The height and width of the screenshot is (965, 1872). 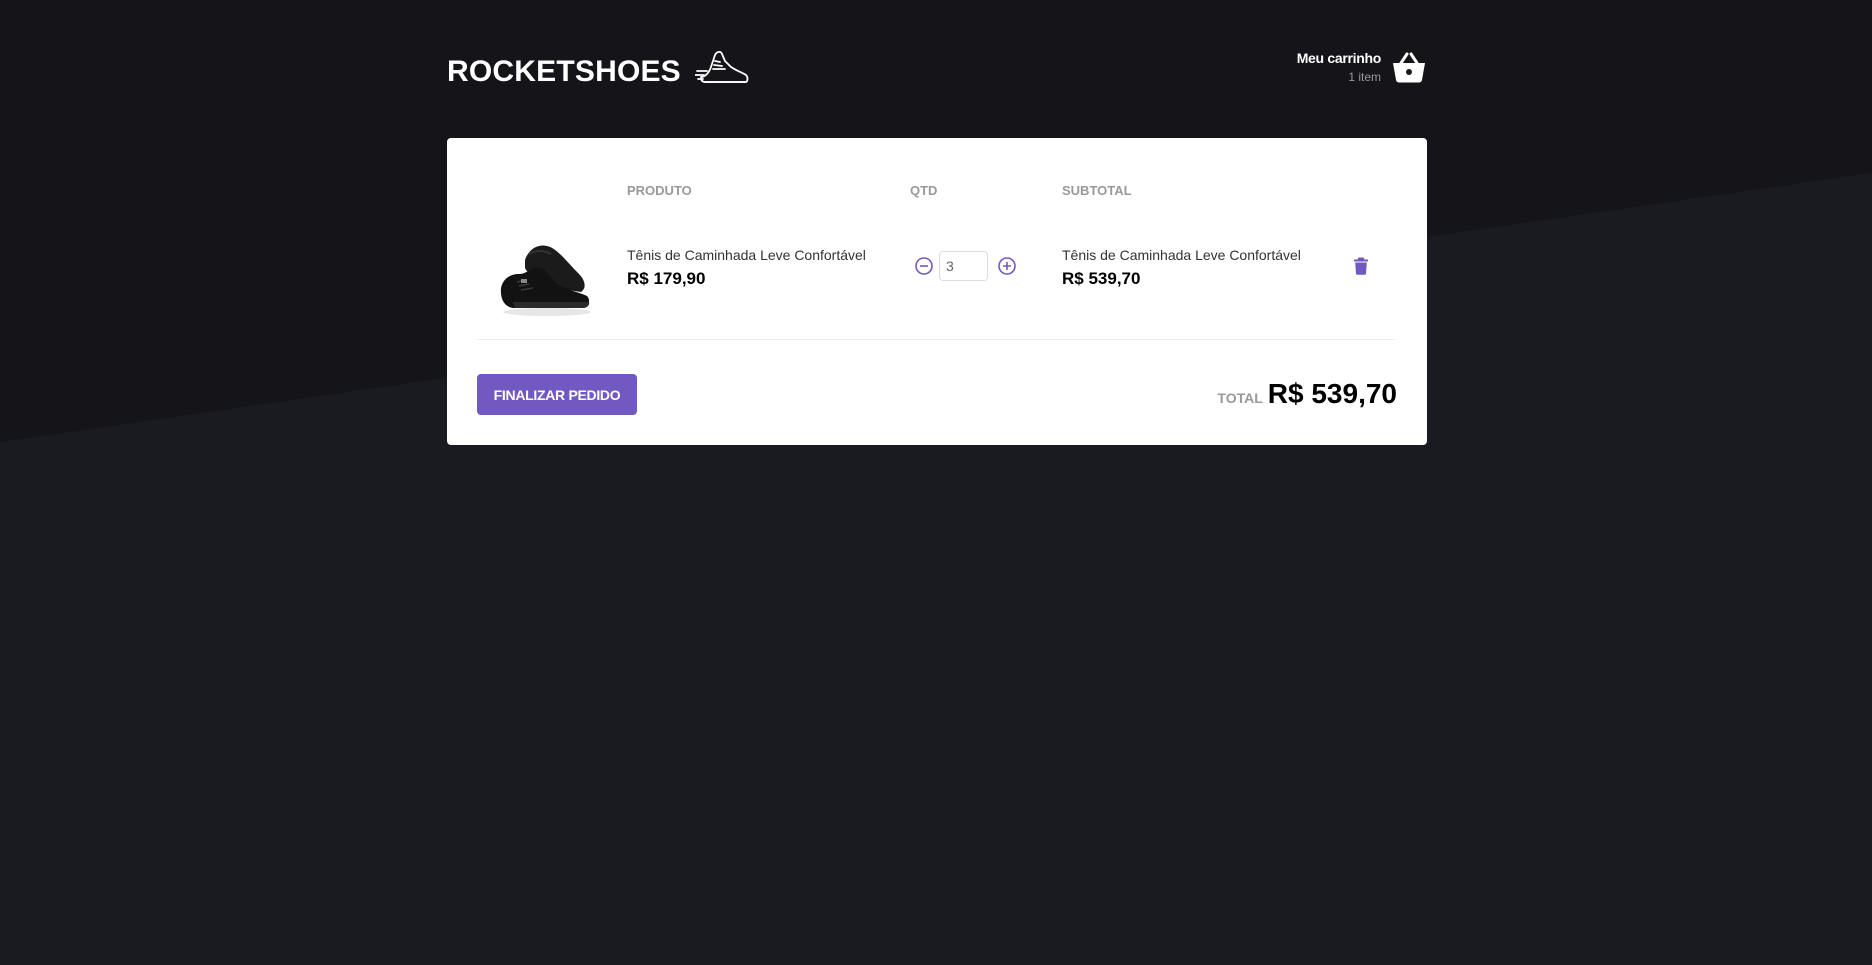 What do you see at coordinates (1097, 190) in the screenshot?
I see `column-header-subtotal: SUBTOTAL` at bounding box center [1097, 190].